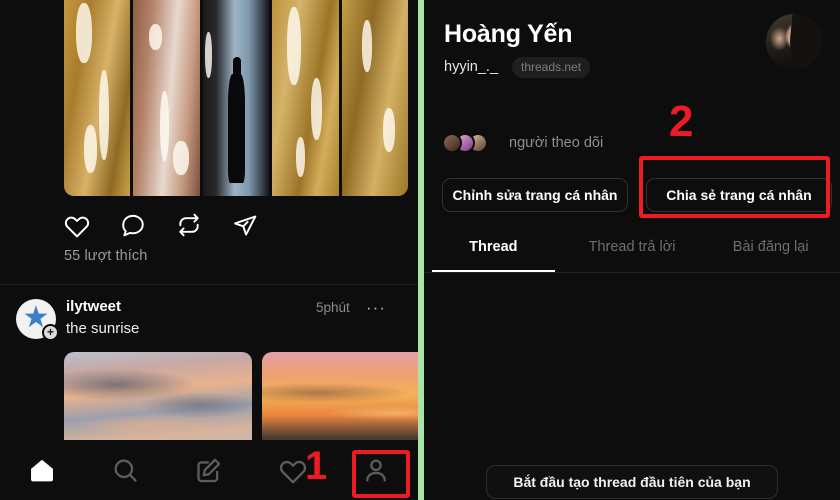 Image resolution: width=840 pixels, height=500 pixels. I want to click on nav-search, so click(126, 470).